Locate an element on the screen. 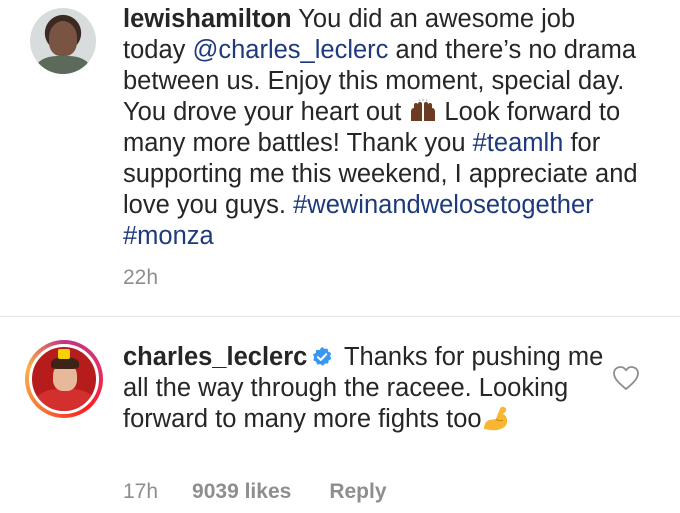 The image size is (680, 513). avatar-badge is located at coordinates (64, 354).